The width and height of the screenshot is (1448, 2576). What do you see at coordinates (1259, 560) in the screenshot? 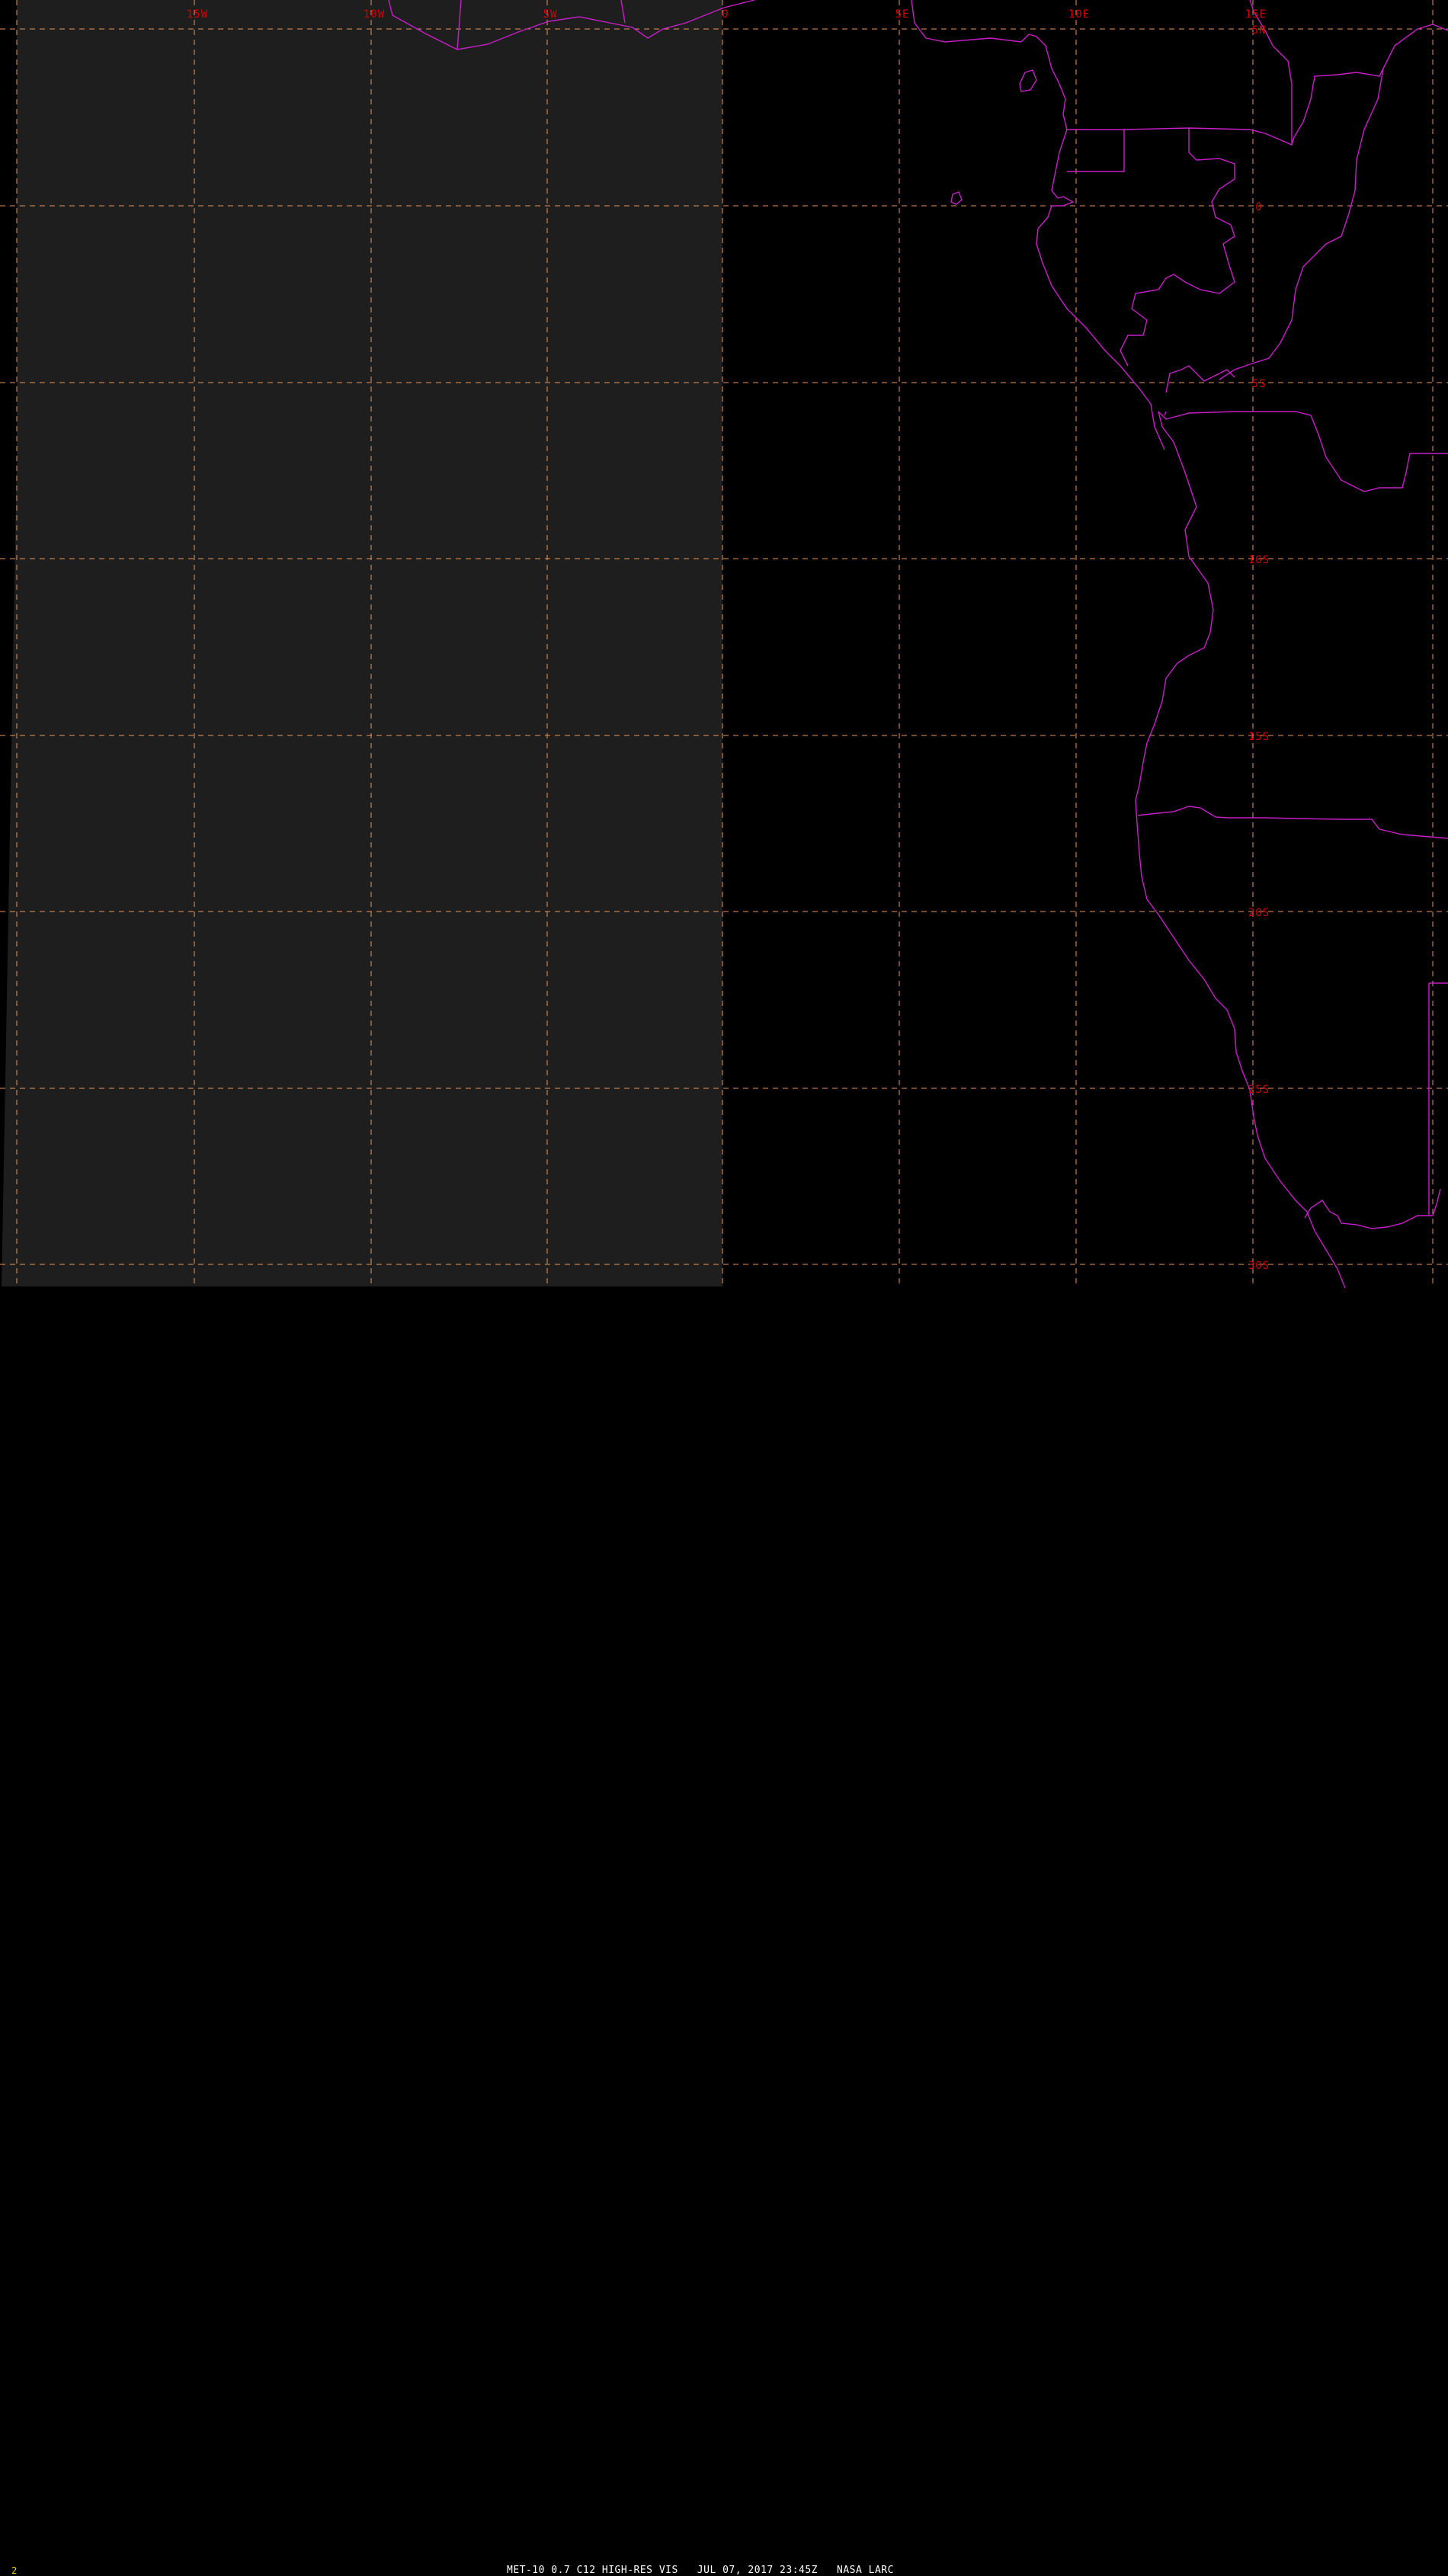
I see `latitude-label: 10S` at bounding box center [1259, 560].